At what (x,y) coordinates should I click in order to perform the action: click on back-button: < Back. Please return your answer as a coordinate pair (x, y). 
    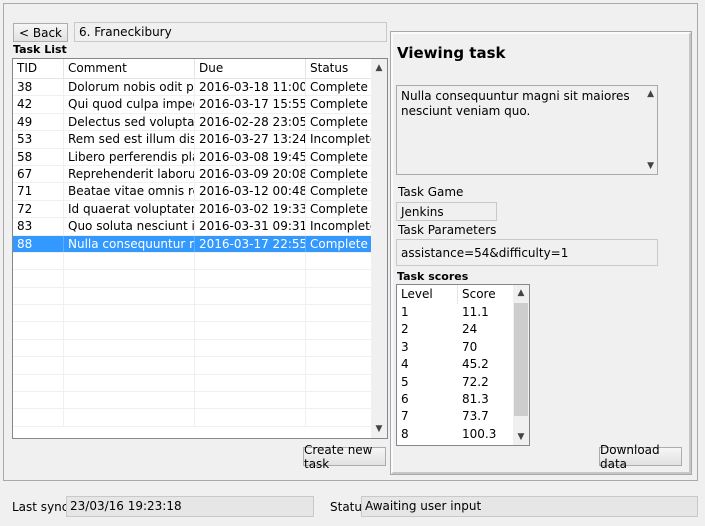
    Looking at the image, I should click on (40, 32).